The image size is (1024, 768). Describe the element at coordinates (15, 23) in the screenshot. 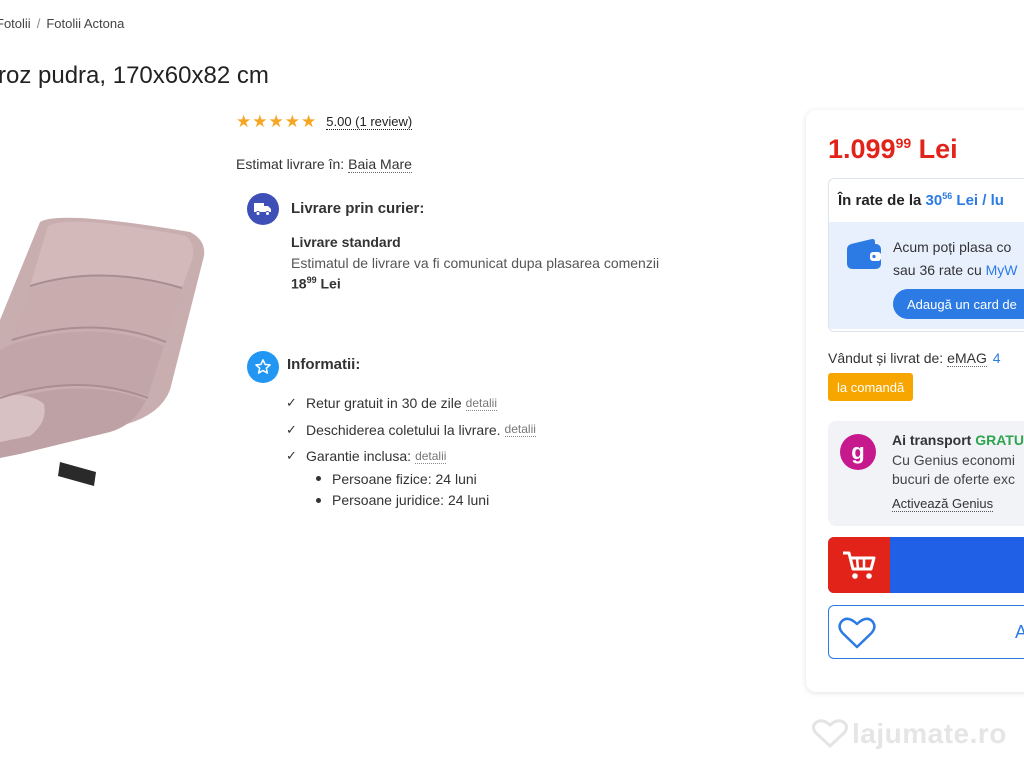

I see `breadcrumb-item-fotolii: Fotolii` at that location.